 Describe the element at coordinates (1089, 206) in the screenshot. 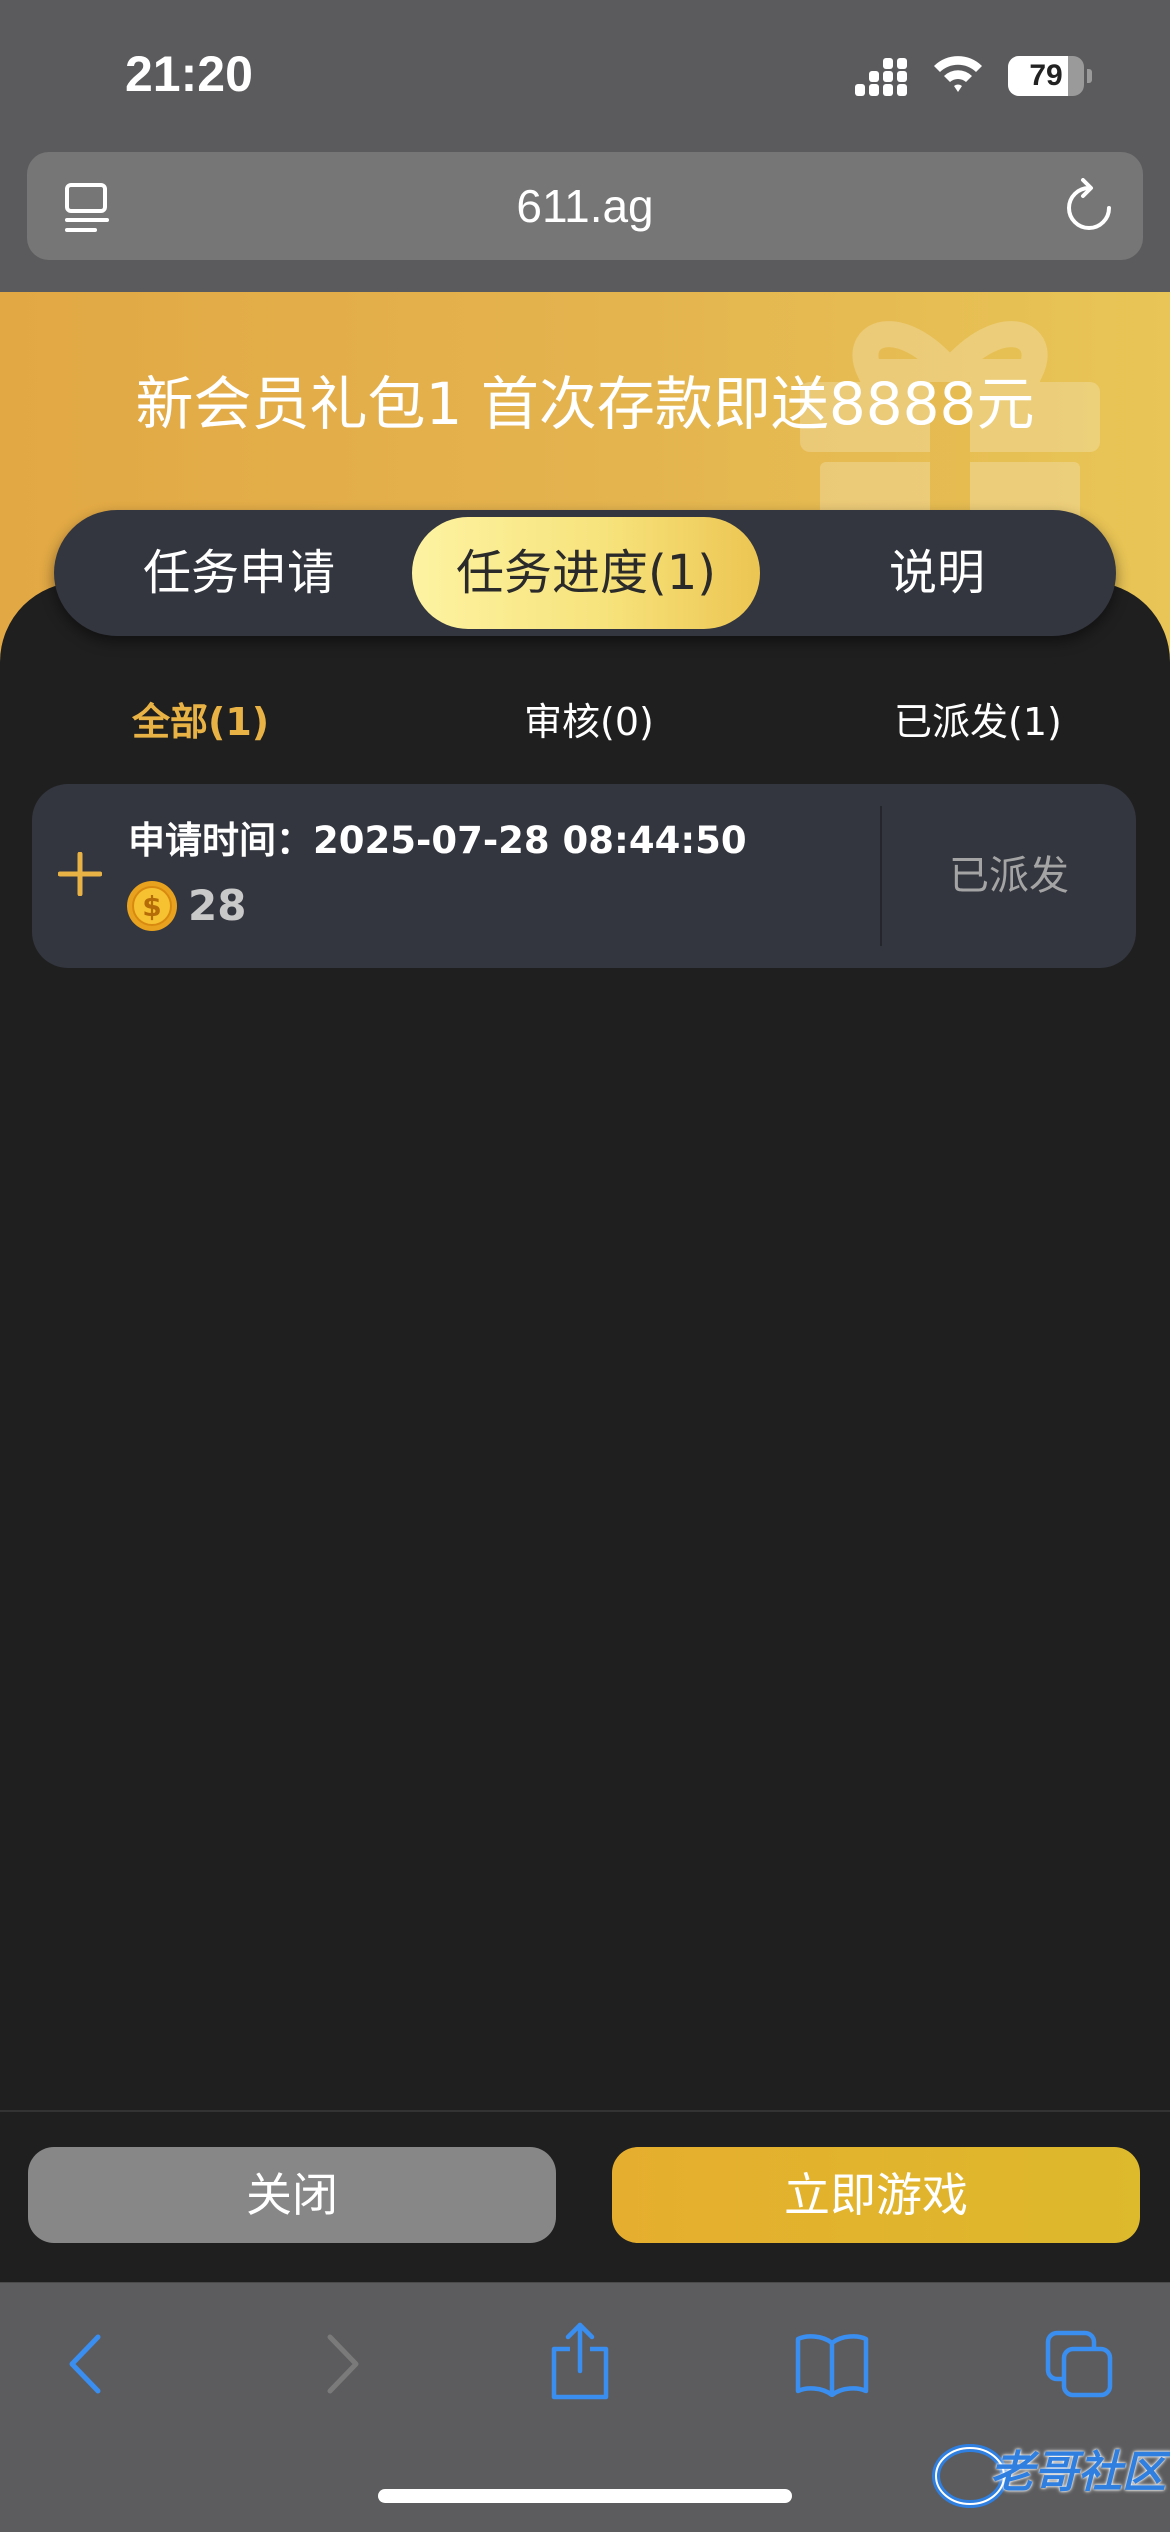

I see `reload-icon` at that location.